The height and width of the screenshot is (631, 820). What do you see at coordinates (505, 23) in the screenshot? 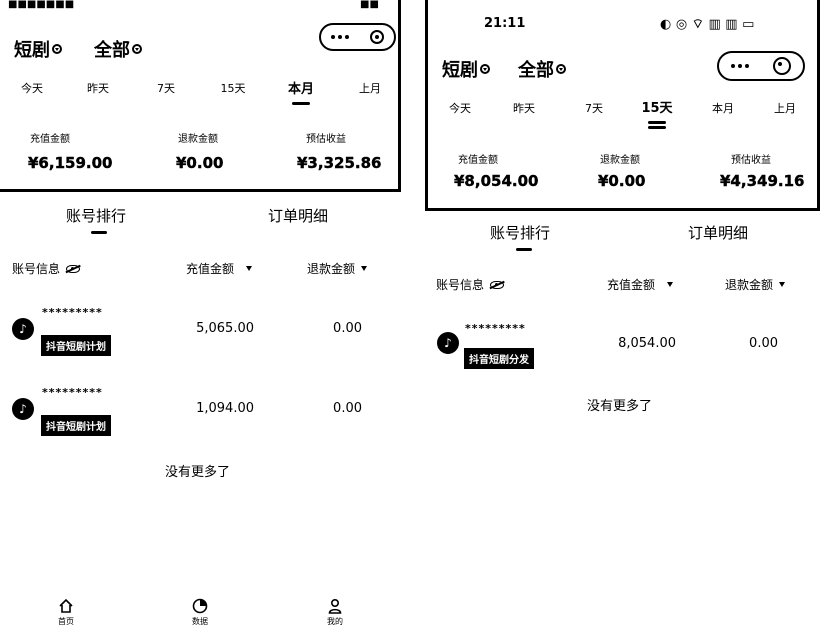
I see `status-time: 21:11` at bounding box center [505, 23].